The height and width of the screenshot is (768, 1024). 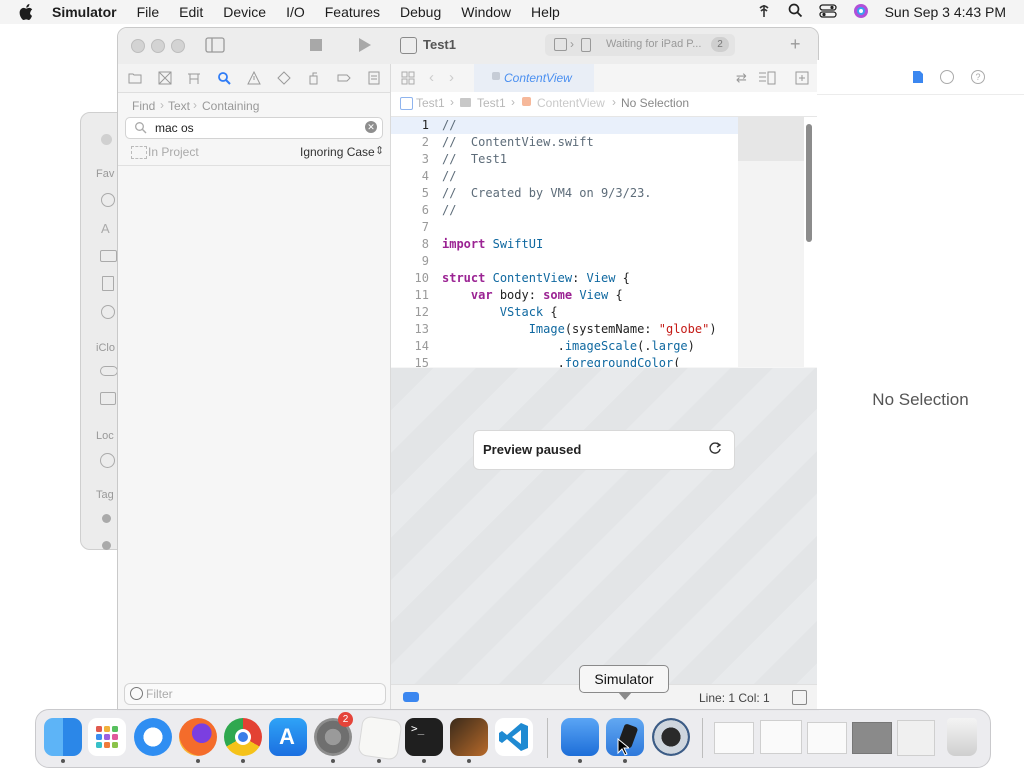 What do you see at coordinates (411, 697) in the screenshot?
I see `preview-pin-icon` at bounding box center [411, 697].